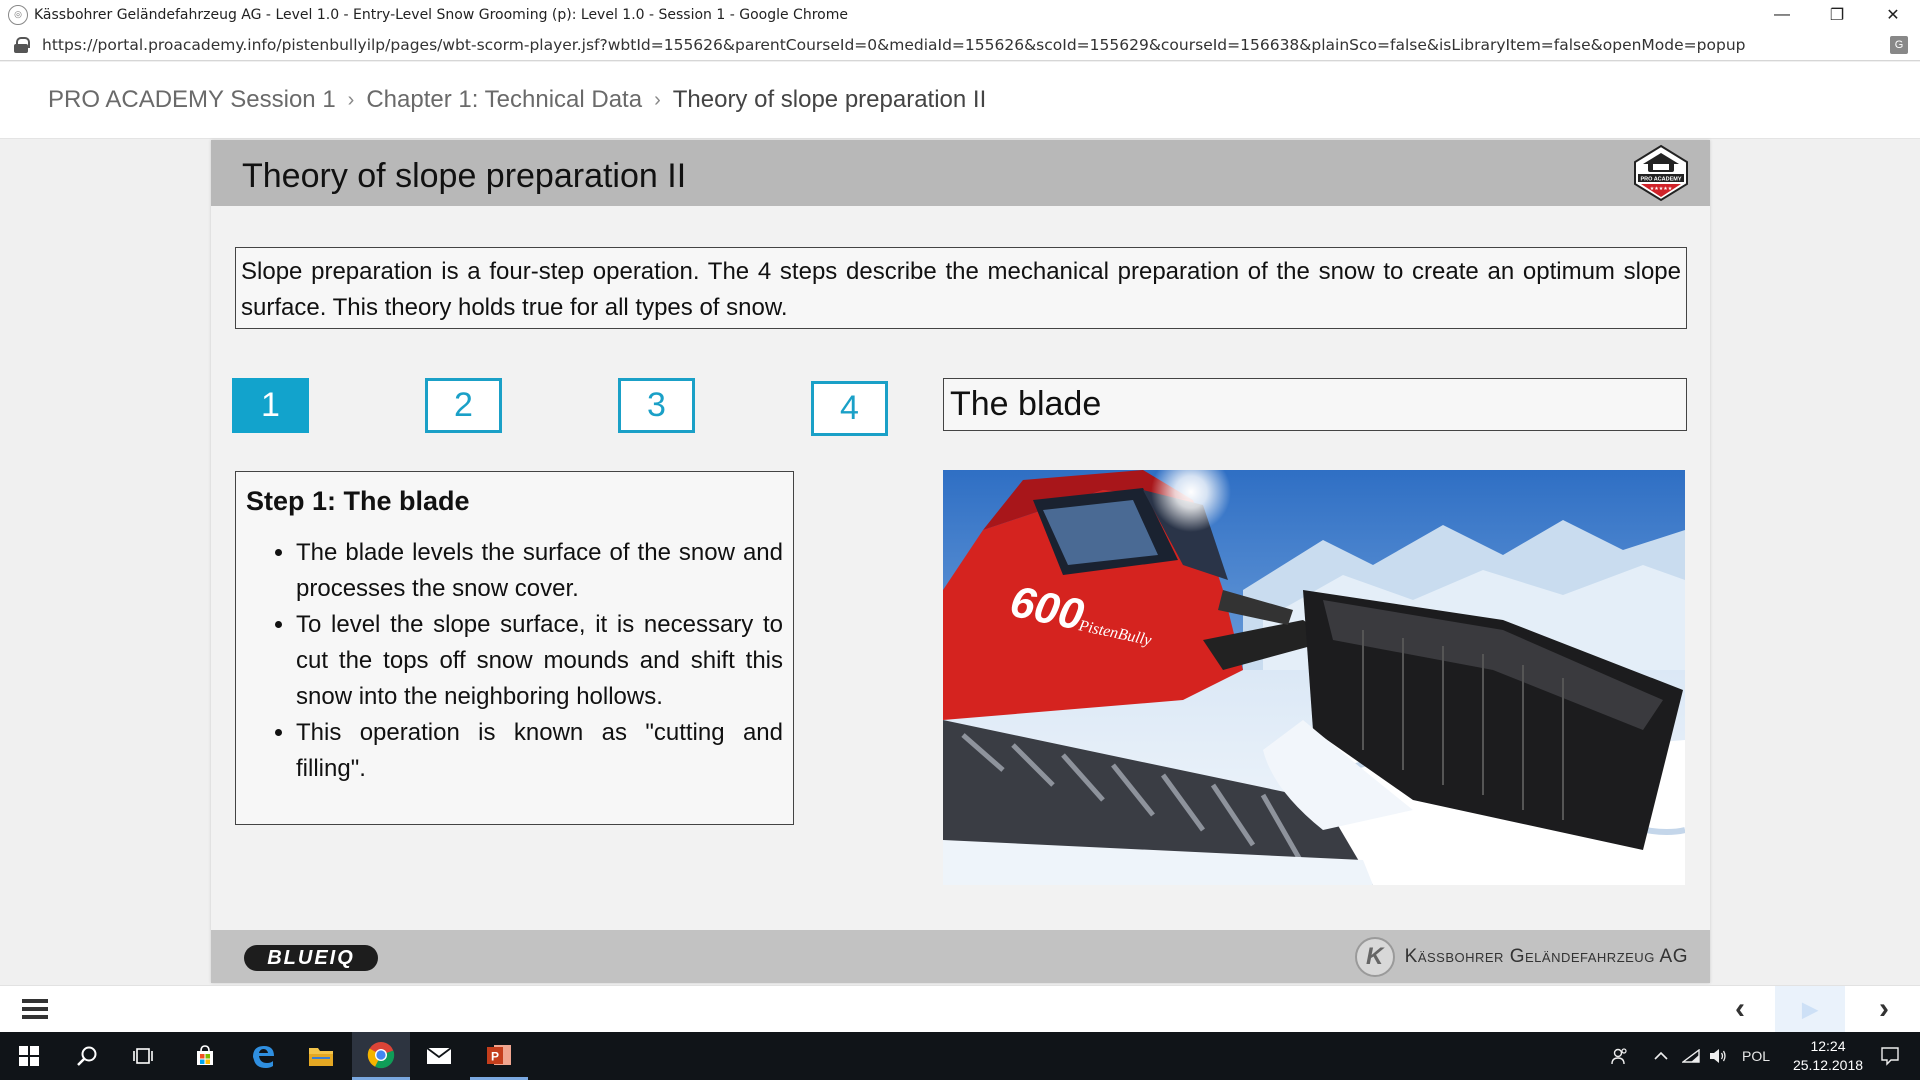 The image size is (1920, 1080). Describe the element at coordinates (1315, 404) in the screenshot. I see `step-heading: The blade` at that location.